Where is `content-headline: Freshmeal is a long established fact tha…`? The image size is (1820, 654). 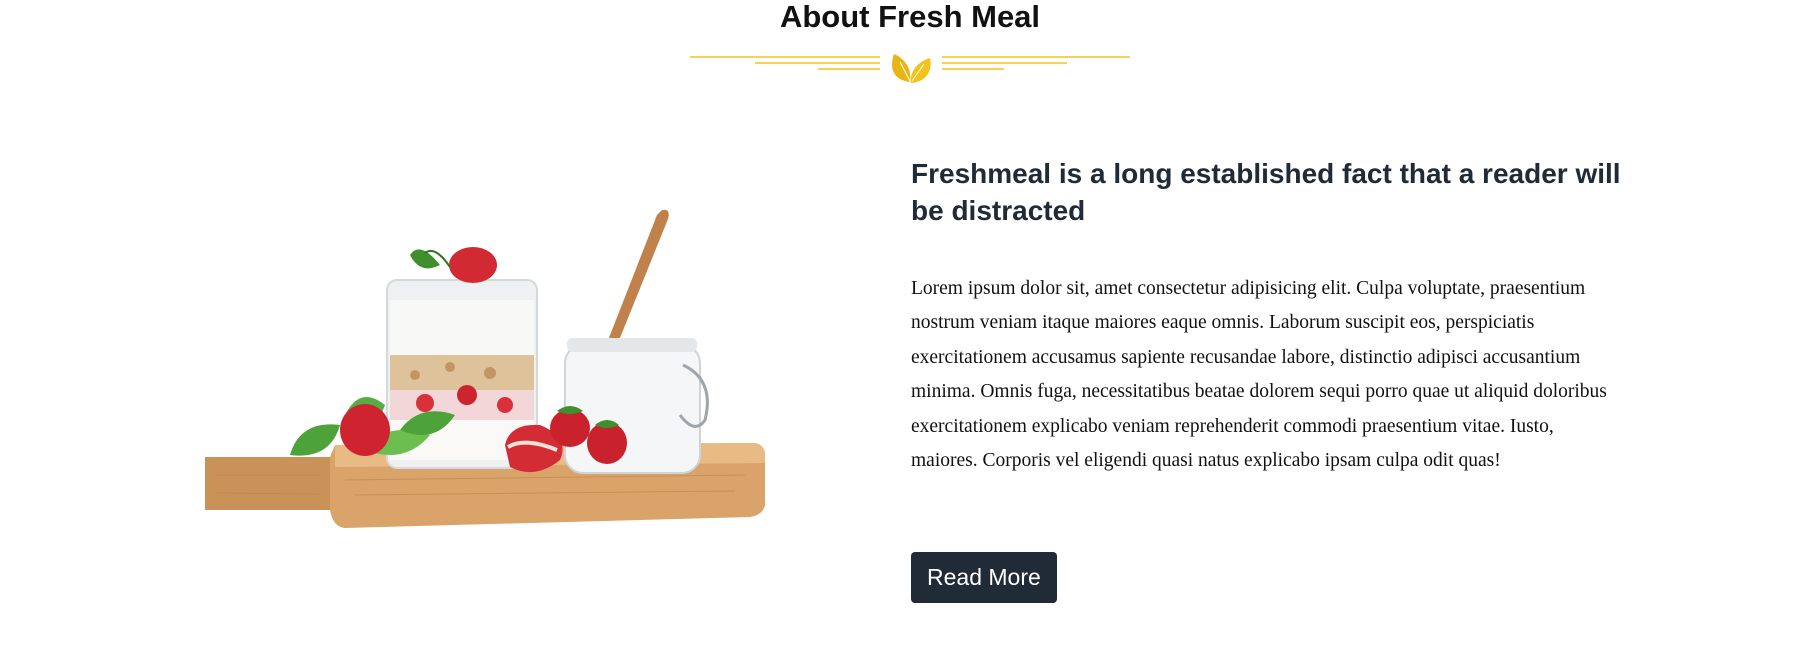 content-headline: Freshmeal is a long established fact tha… is located at coordinates (1266, 192).